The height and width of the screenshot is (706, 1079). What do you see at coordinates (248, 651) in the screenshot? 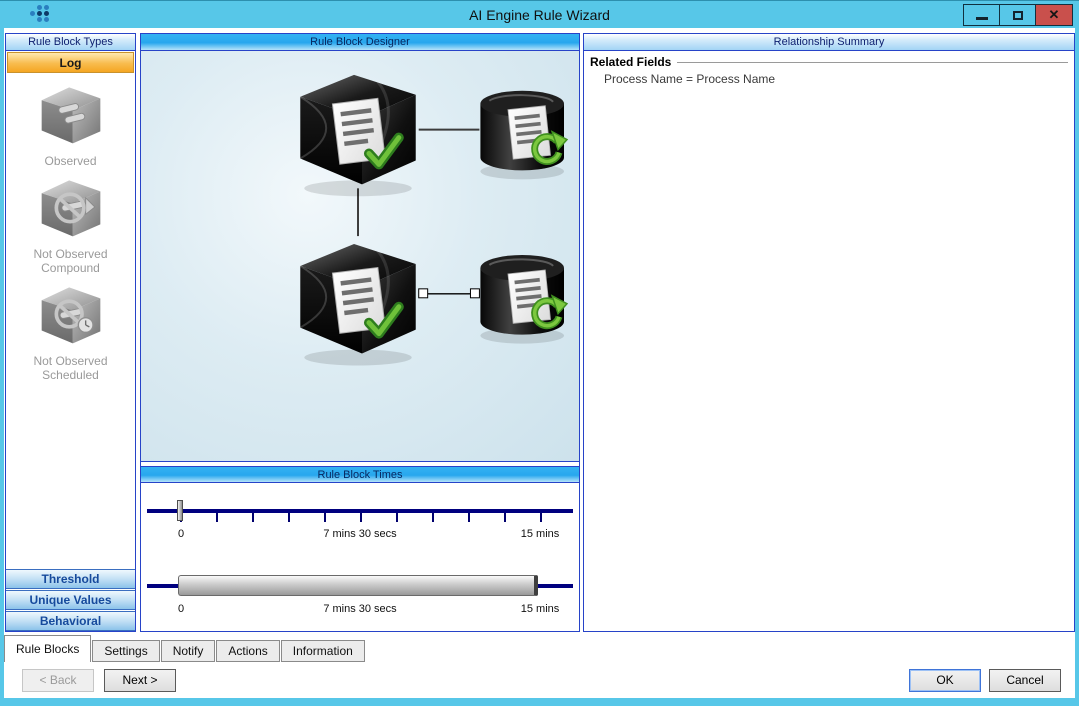
I see `tab-actions: Actions` at bounding box center [248, 651].